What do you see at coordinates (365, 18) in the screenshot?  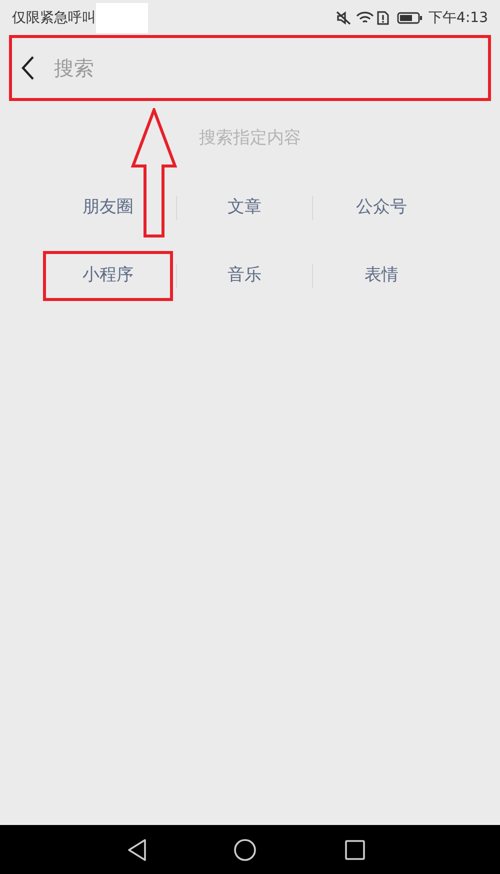 I see `wifi-icon` at bounding box center [365, 18].